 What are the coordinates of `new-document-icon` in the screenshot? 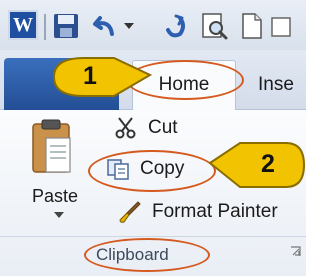 It's located at (252, 26).